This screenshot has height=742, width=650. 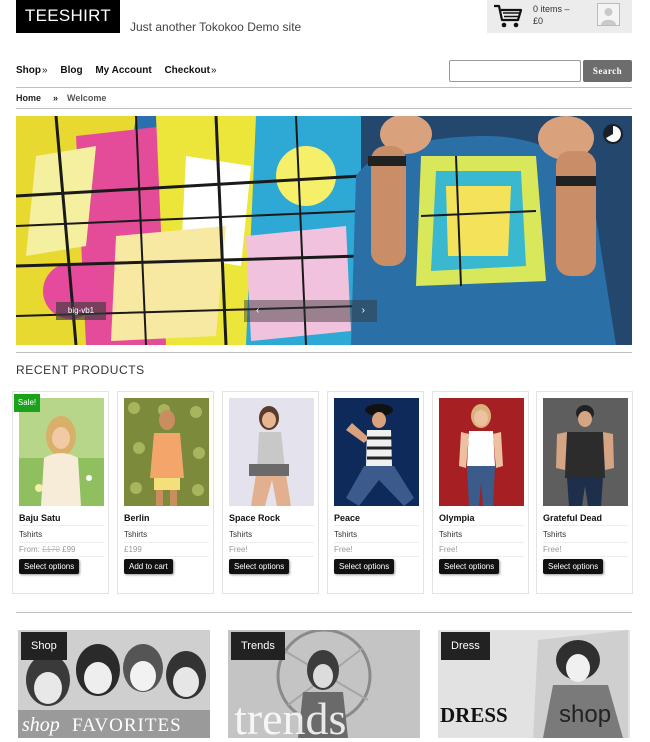 I want to click on search-button: Search, so click(x=607, y=71).